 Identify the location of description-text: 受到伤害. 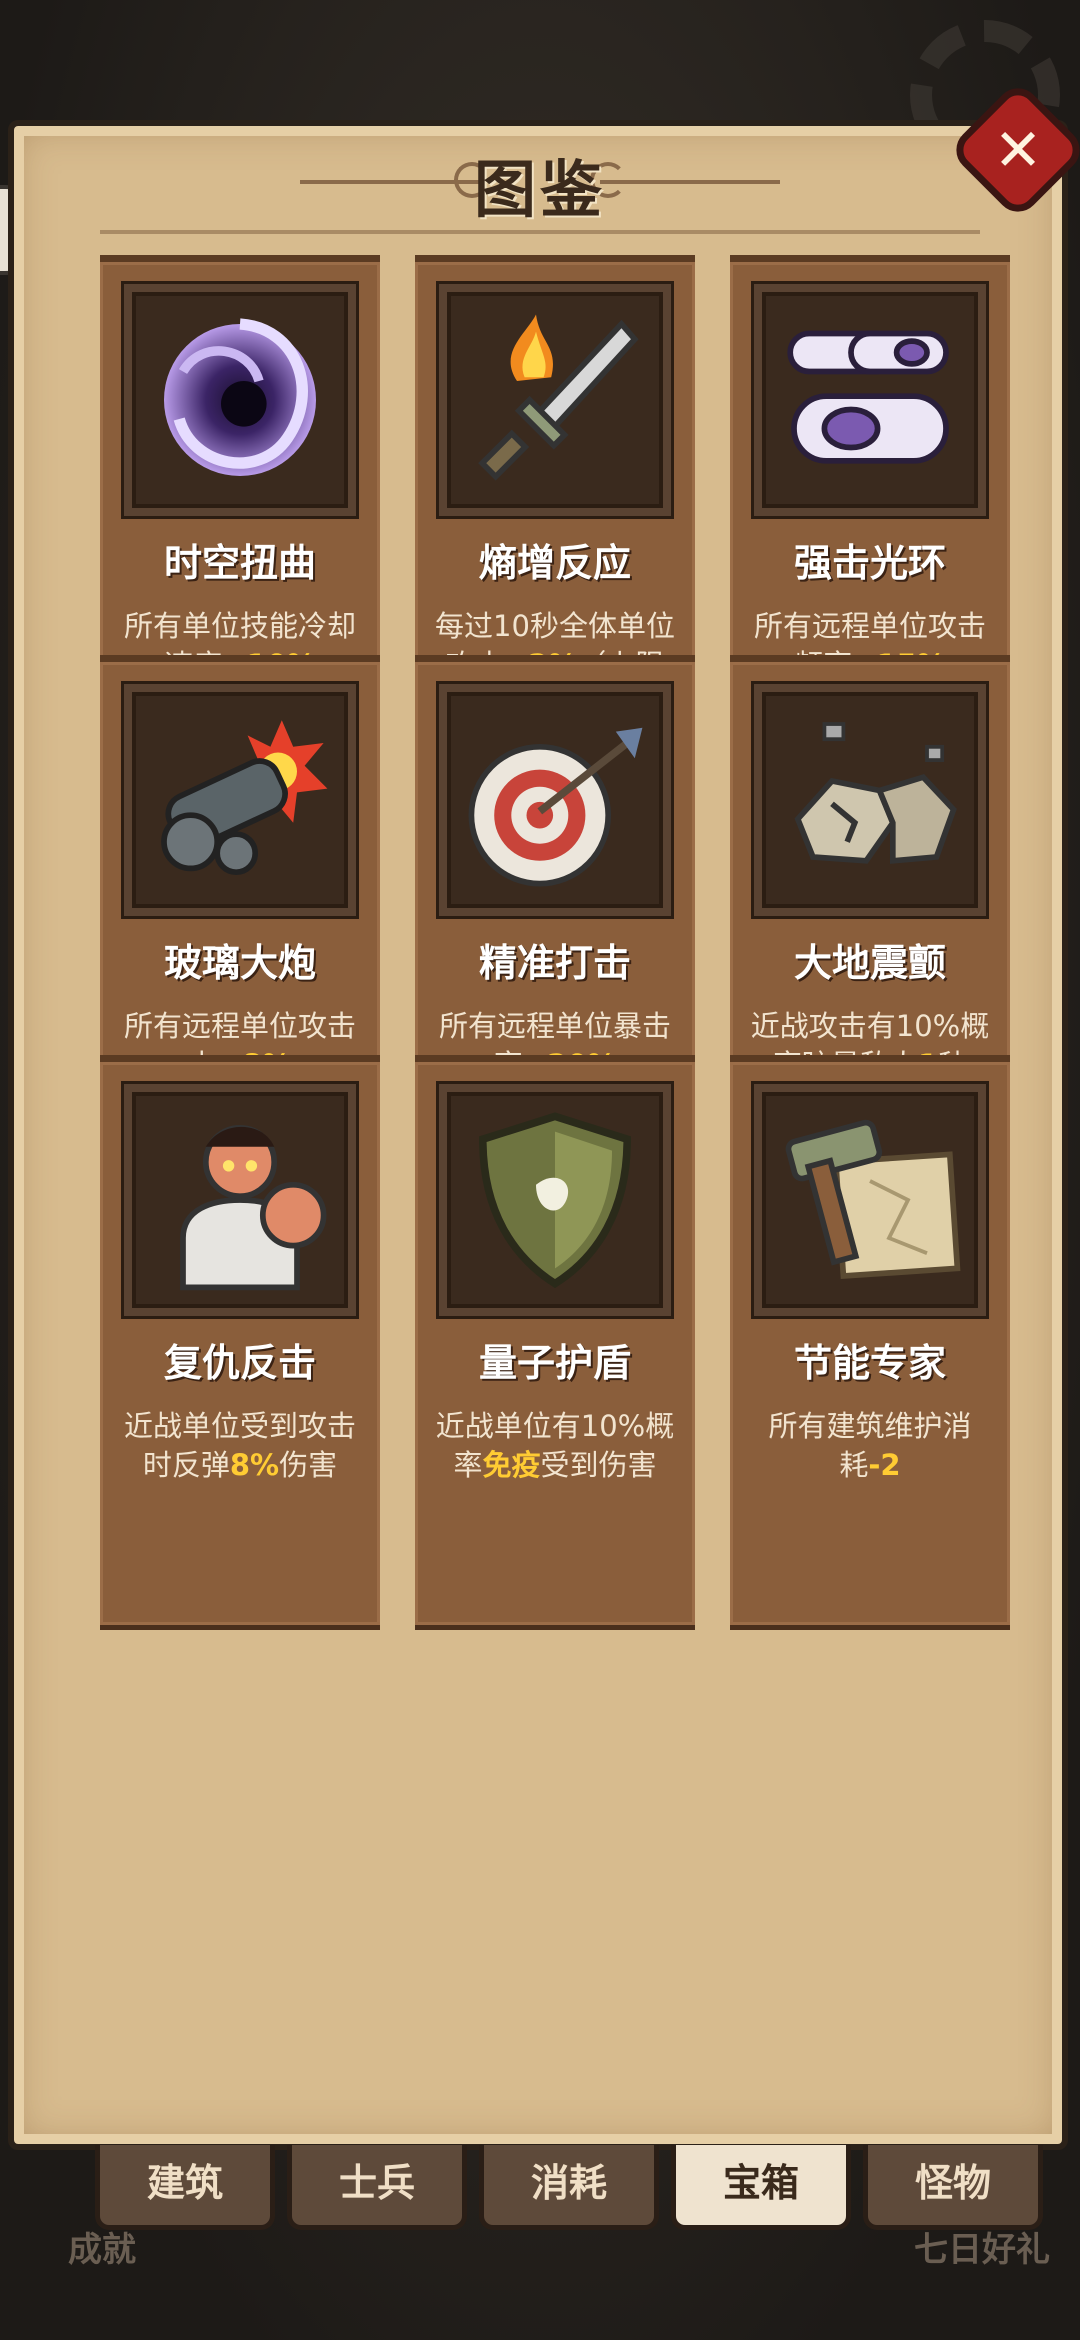
(598, 1465).